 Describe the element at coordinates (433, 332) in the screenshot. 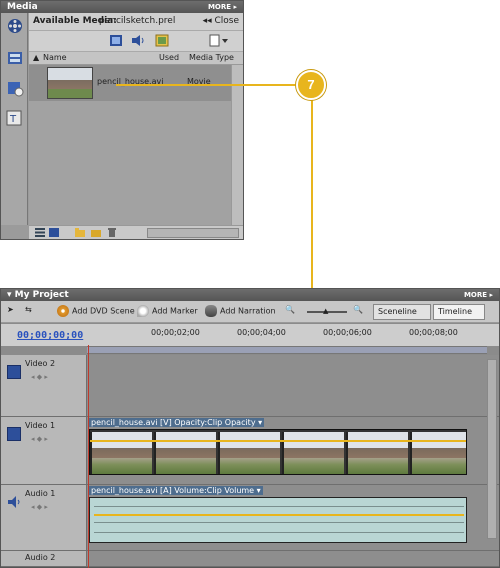

I see `ruler-tick-label: 00;00;08;00` at that location.